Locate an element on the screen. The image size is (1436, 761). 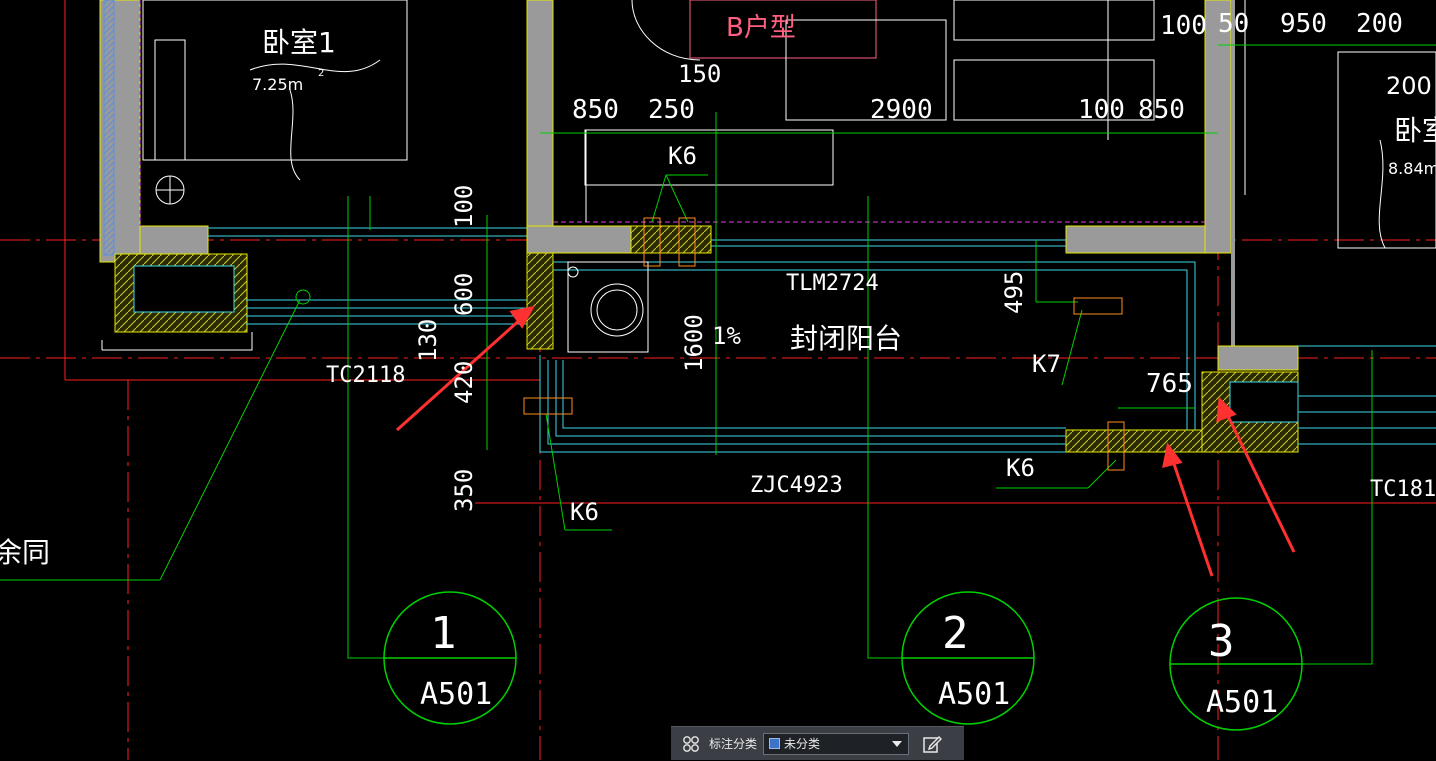
chevron-down-icon is located at coordinates (897, 743).